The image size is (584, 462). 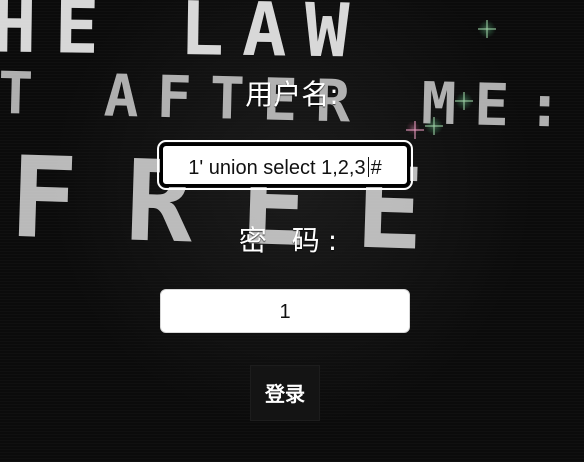 I want to click on login-button-label: 登录, so click(x=285, y=394).